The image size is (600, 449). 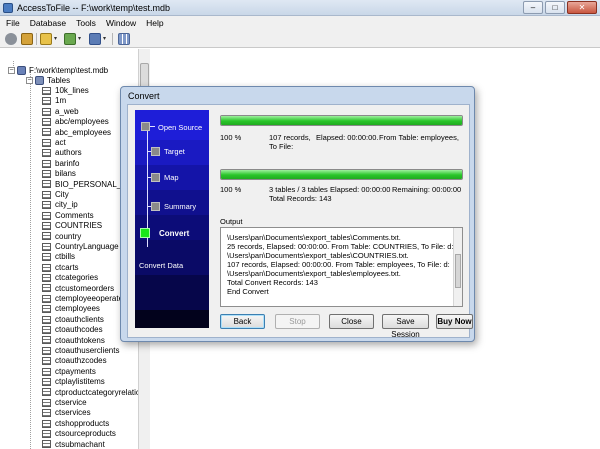 I want to click on tree-table-label: ctoauthuserclients, so click(x=87, y=350).